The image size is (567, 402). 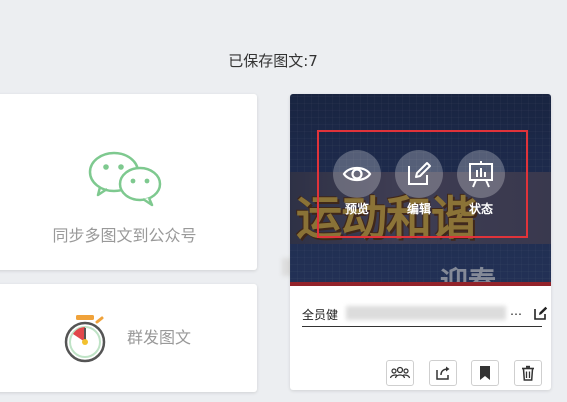 I want to click on saved-count: 已保存图文:7, so click(x=273, y=61).